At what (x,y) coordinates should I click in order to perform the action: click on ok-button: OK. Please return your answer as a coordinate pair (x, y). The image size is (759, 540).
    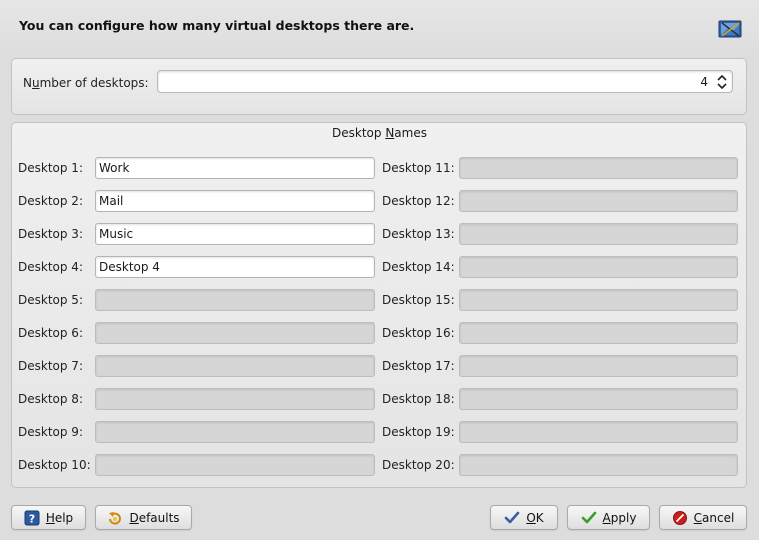
    Looking at the image, I should click on (524, 517).